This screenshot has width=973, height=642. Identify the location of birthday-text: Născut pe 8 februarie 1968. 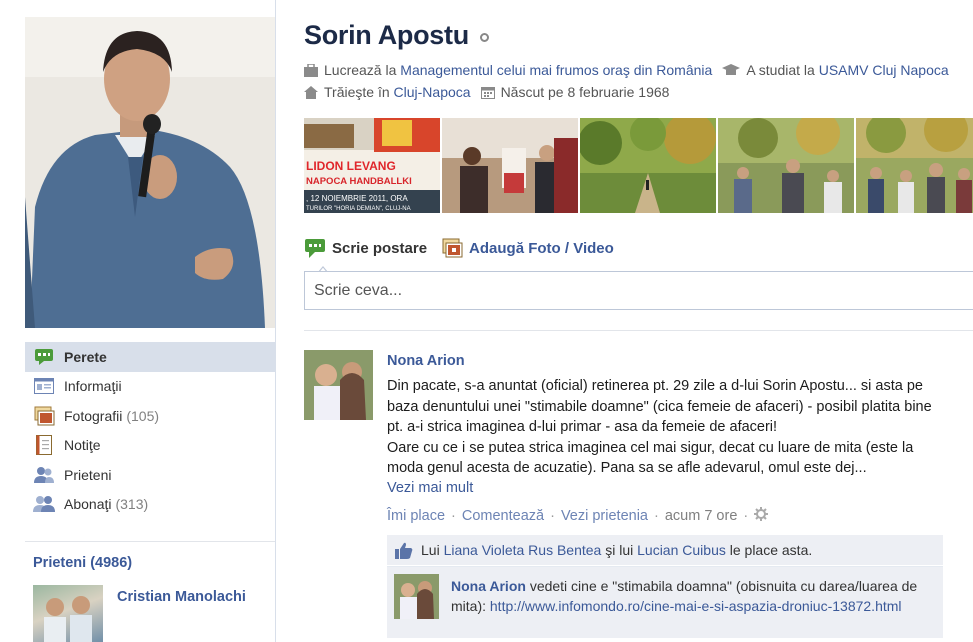
(585, 92).